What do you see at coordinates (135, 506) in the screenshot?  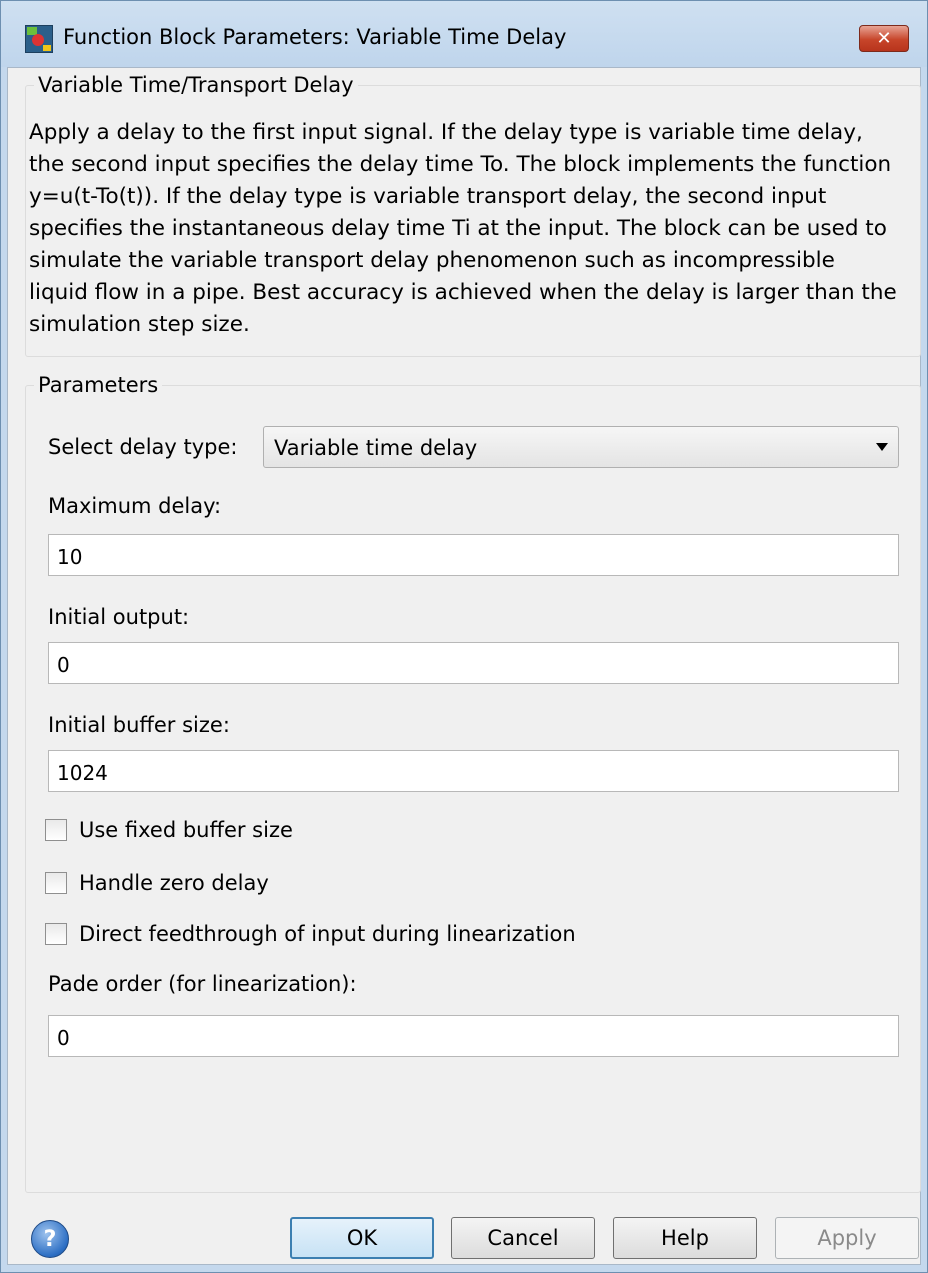 I see `max-delay-label: Maximum delay:` at bounding box center [135, 506].